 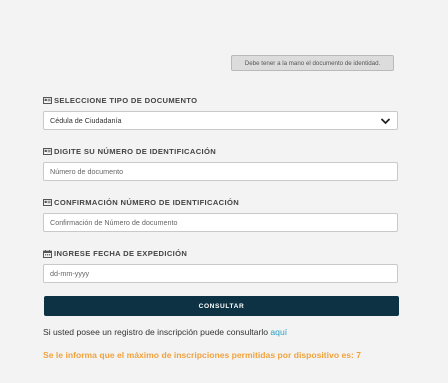 What do you see at coordinates (135, 151) in the screenshot?
I see `id-number-label-text: DIGITE SU NÚMERO DE IDENTIFICACIÓN` at bounding box center [135, 151].